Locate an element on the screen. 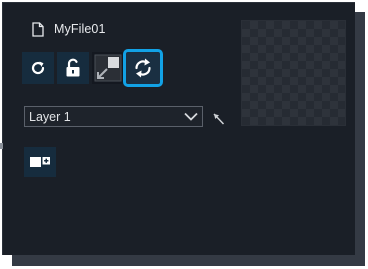 The height and width of the screenshot is (269, 368). unlock-icon is located at coordinates (73, 67).